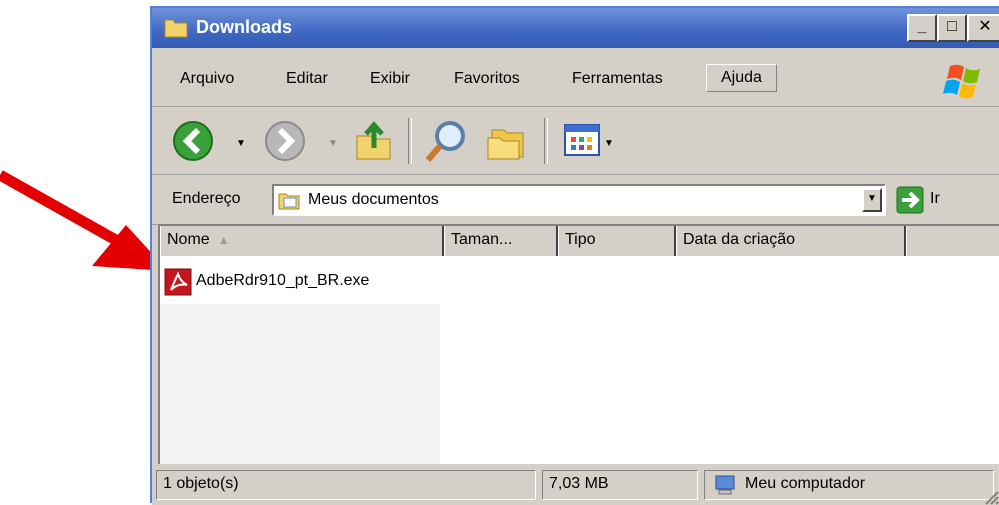  I want to click on toolbar: ▼ ▼ ▼, so click(575, 141).